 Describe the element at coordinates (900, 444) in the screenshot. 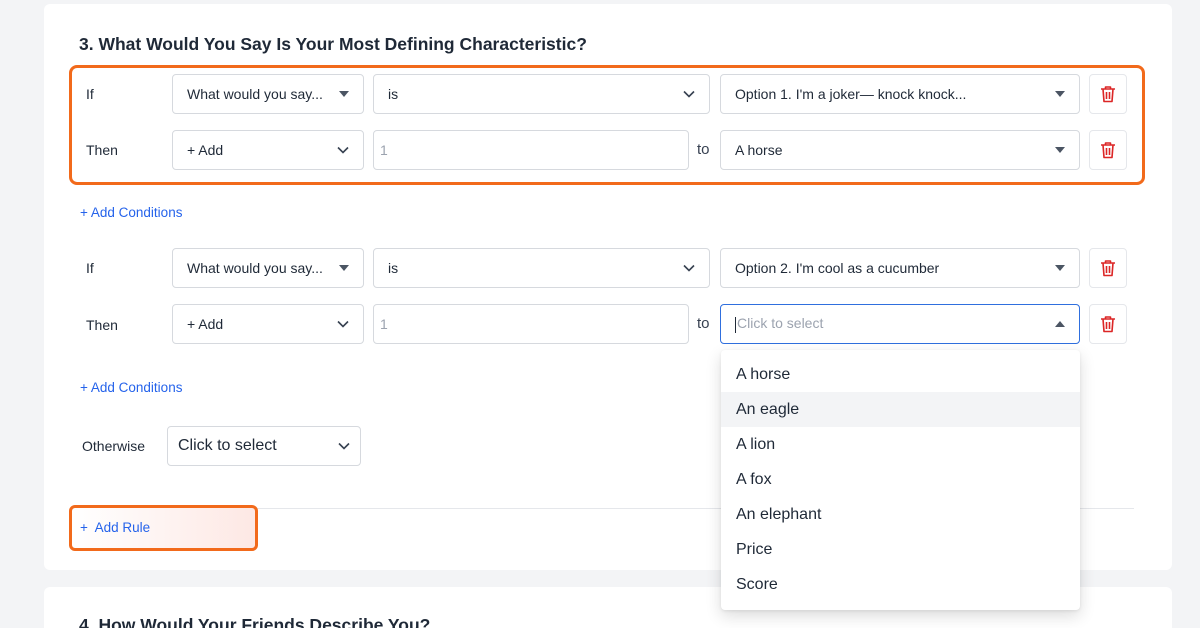

I see `dropdown-option: A lion` at that location.